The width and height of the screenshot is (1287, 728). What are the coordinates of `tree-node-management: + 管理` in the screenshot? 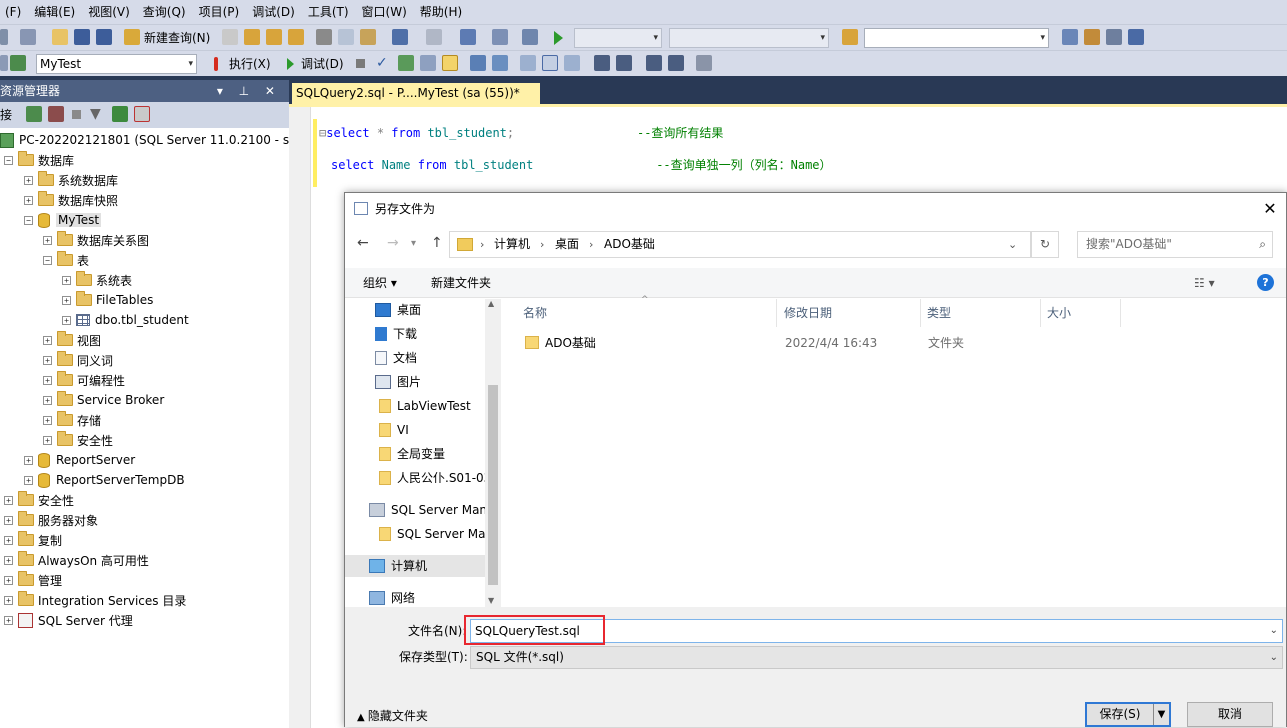 It's located at (33, 580).